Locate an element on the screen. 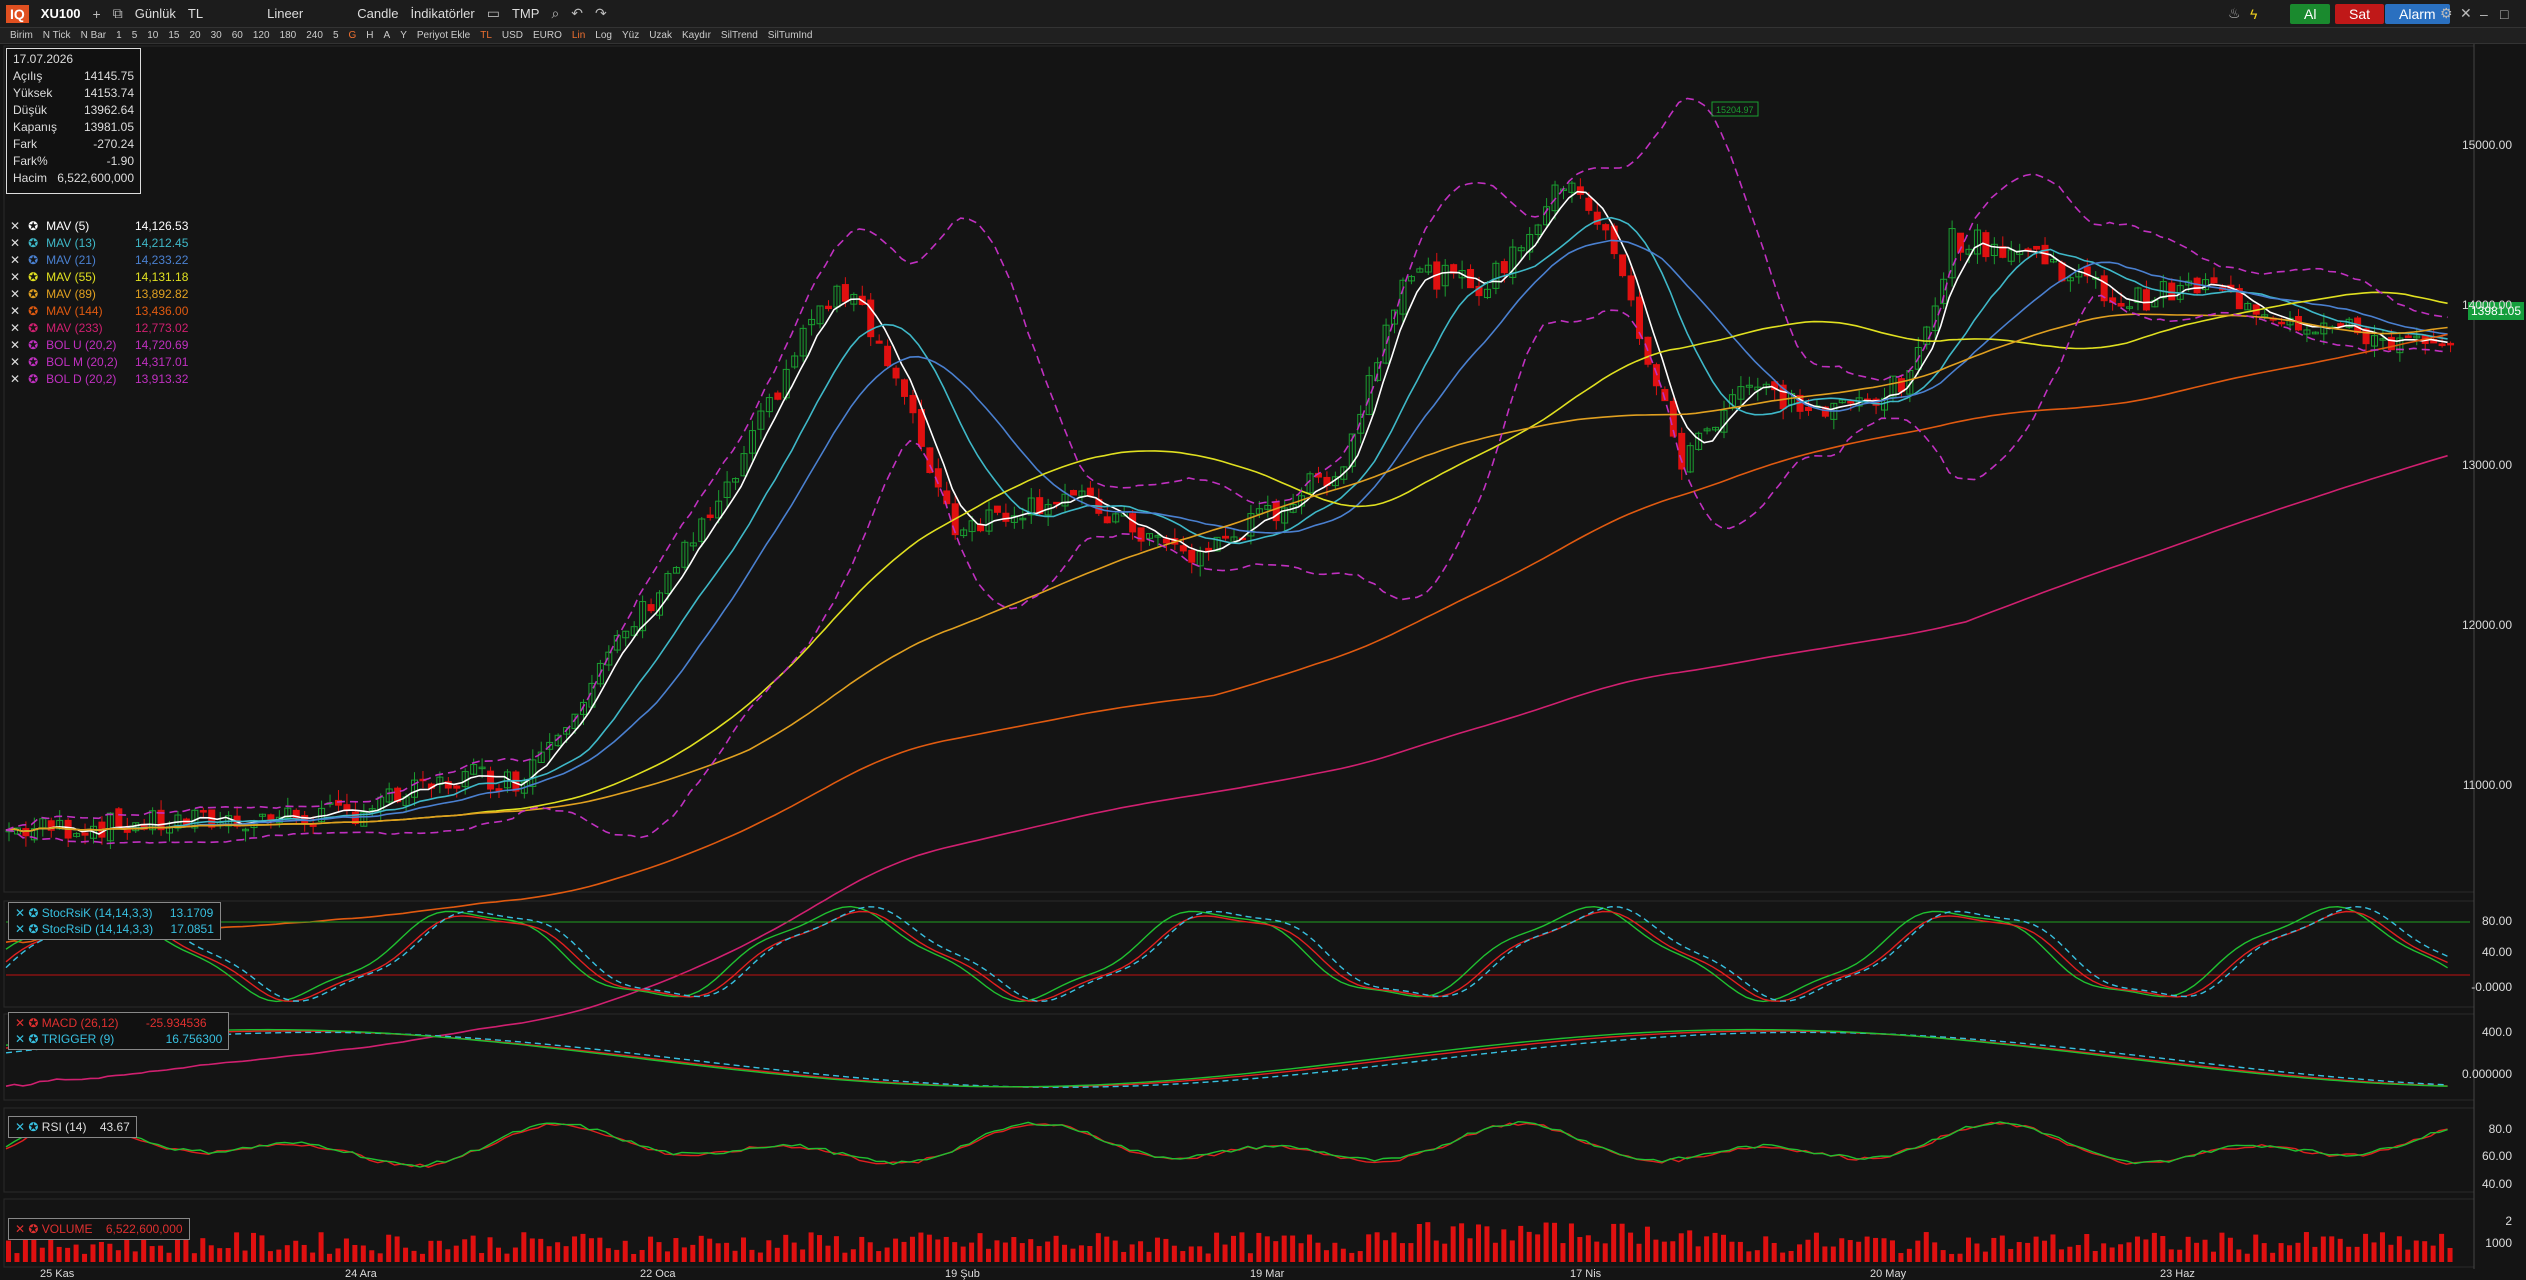  period-item: Periyot Ekle is located at coordinates (443, 35).